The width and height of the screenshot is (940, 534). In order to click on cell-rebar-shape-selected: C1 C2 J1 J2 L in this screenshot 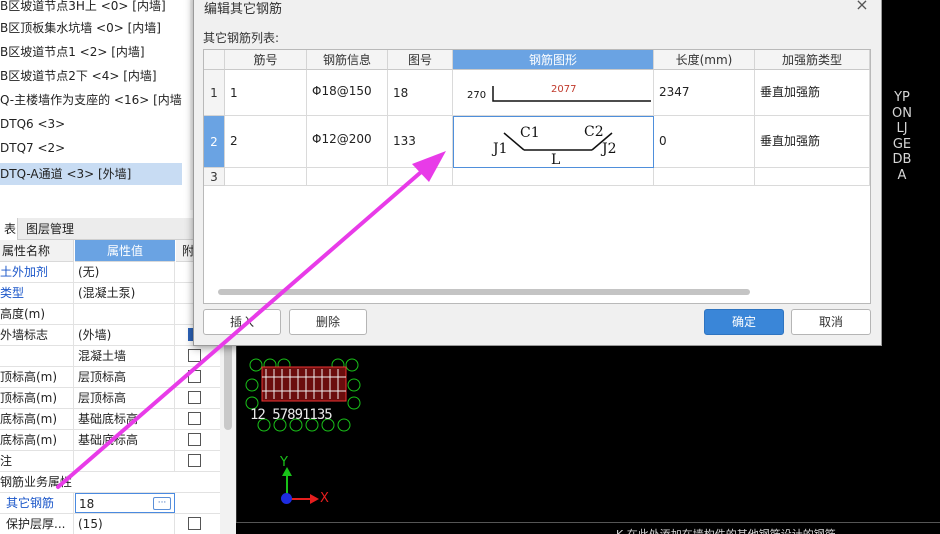, I will do `click(553, 142)`.